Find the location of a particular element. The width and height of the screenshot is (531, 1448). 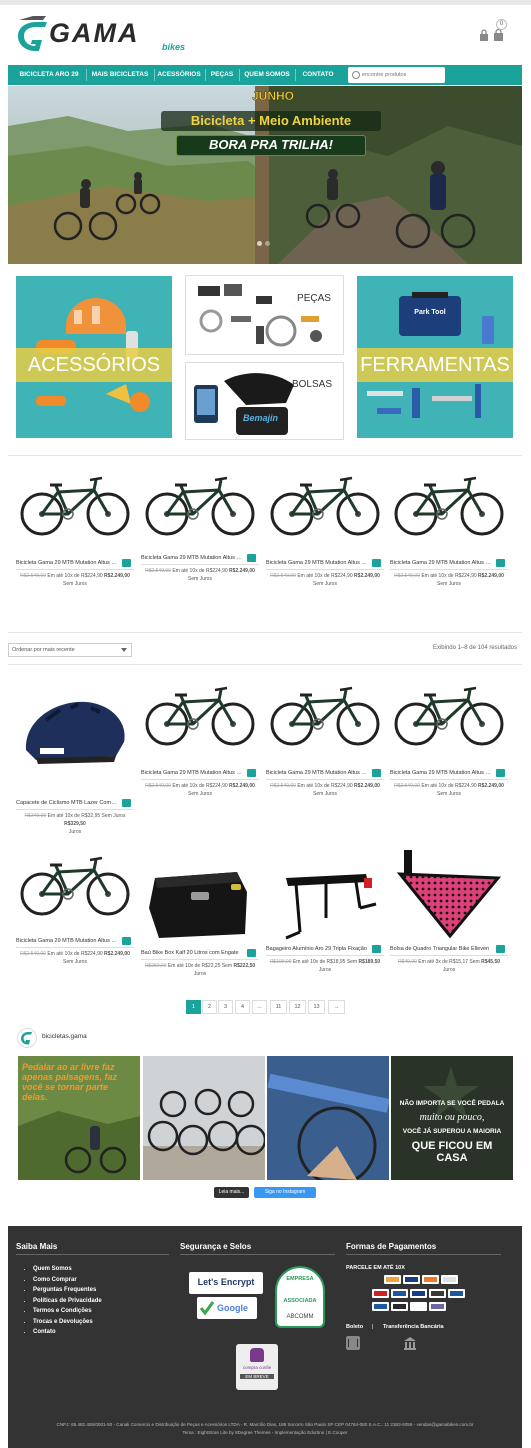

nav-item-mais-bicicletas: MAIS BICICLETAS is located at coordinates (120, 75).